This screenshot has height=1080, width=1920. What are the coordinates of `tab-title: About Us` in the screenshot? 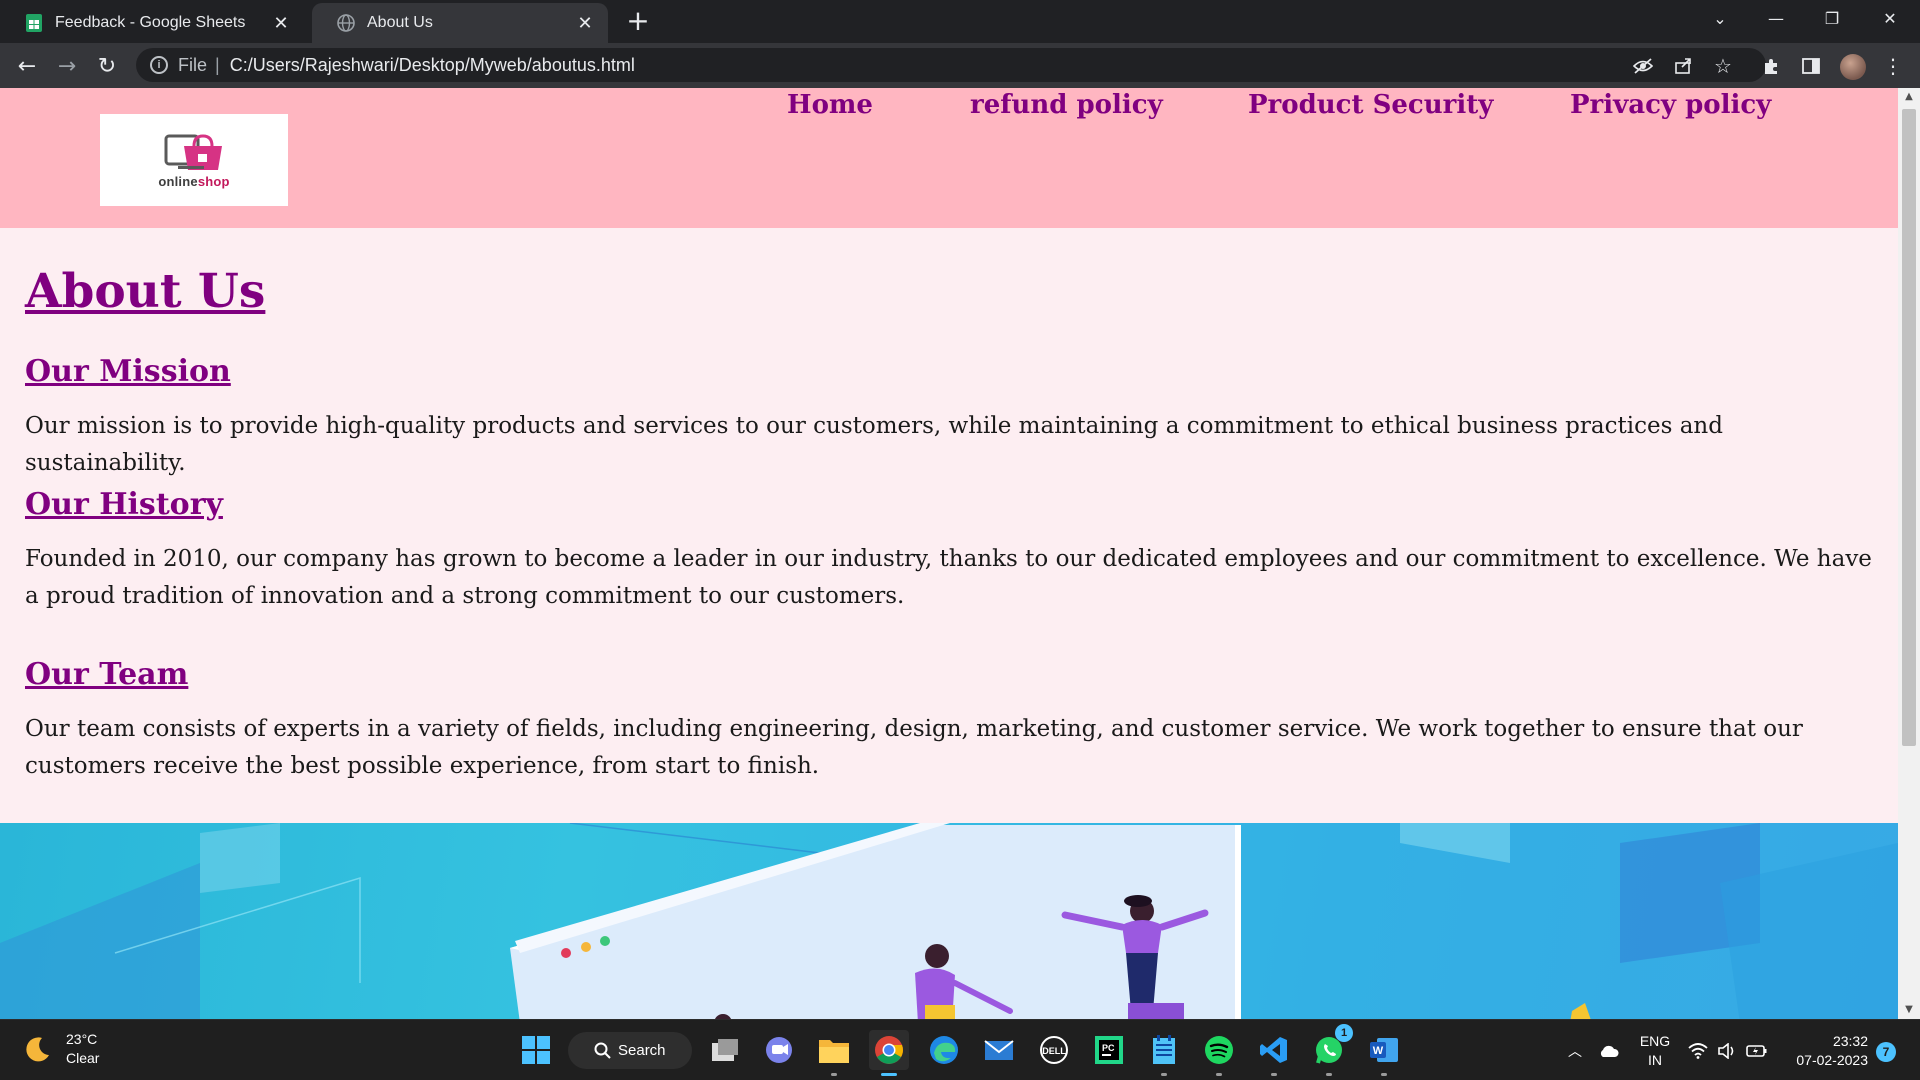 It's located at (400, 22).